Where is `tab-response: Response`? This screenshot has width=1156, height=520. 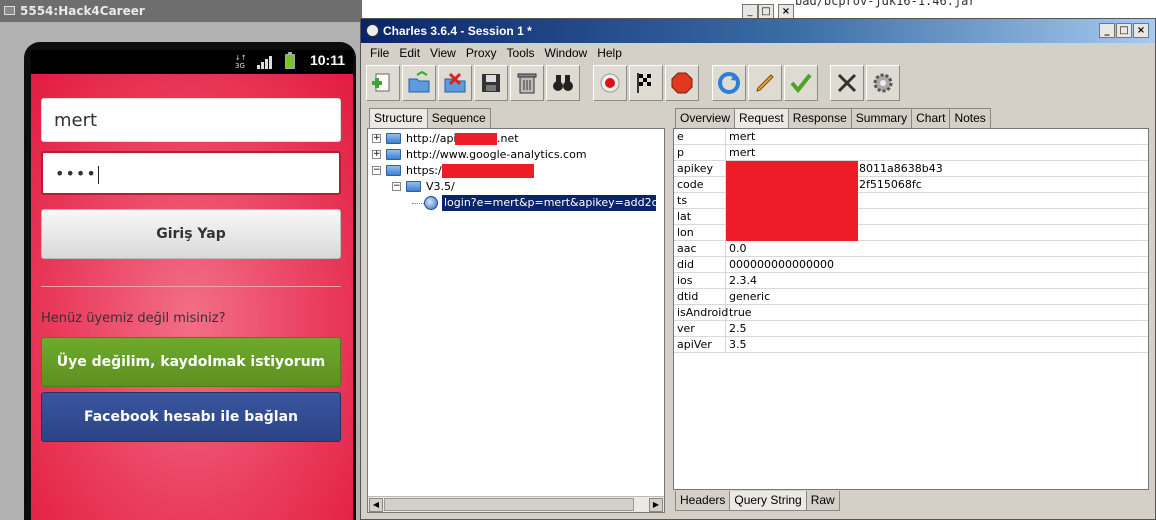 tab-response: Response is located at coordinates (819, 118).